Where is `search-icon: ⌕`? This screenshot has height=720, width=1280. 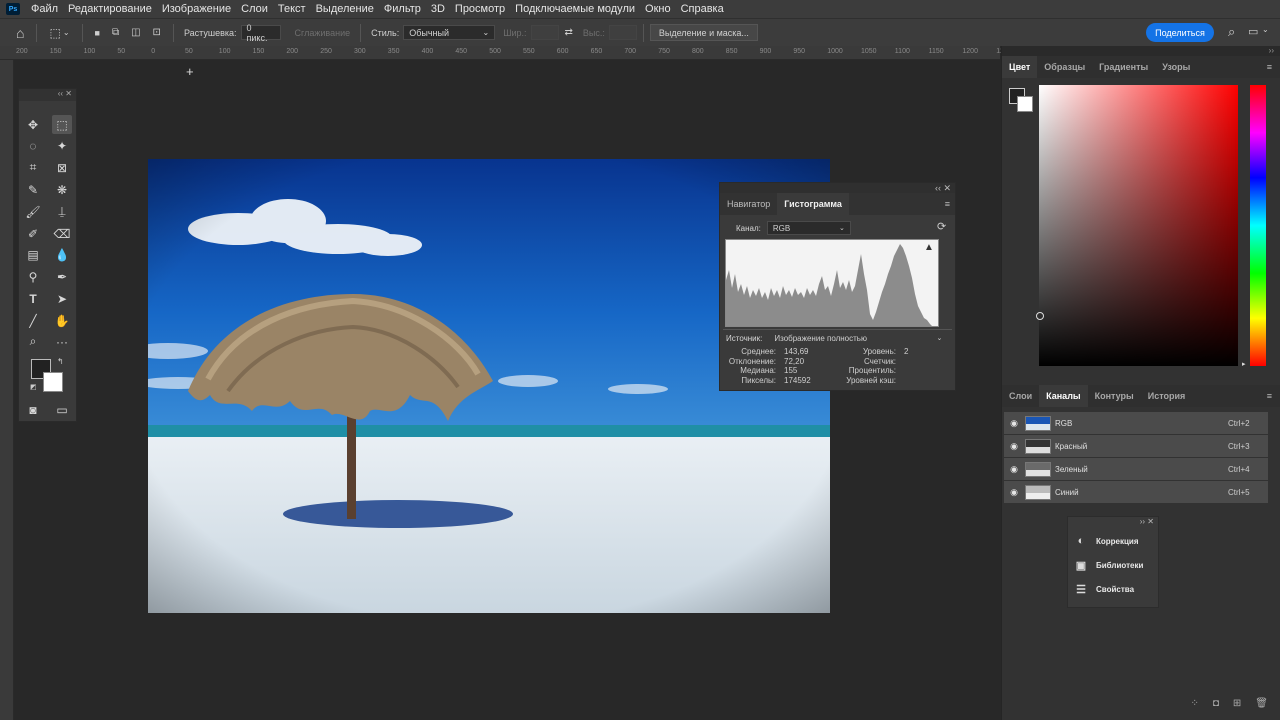 search-icon: ⌕ is located at coordinates (1231, 32).